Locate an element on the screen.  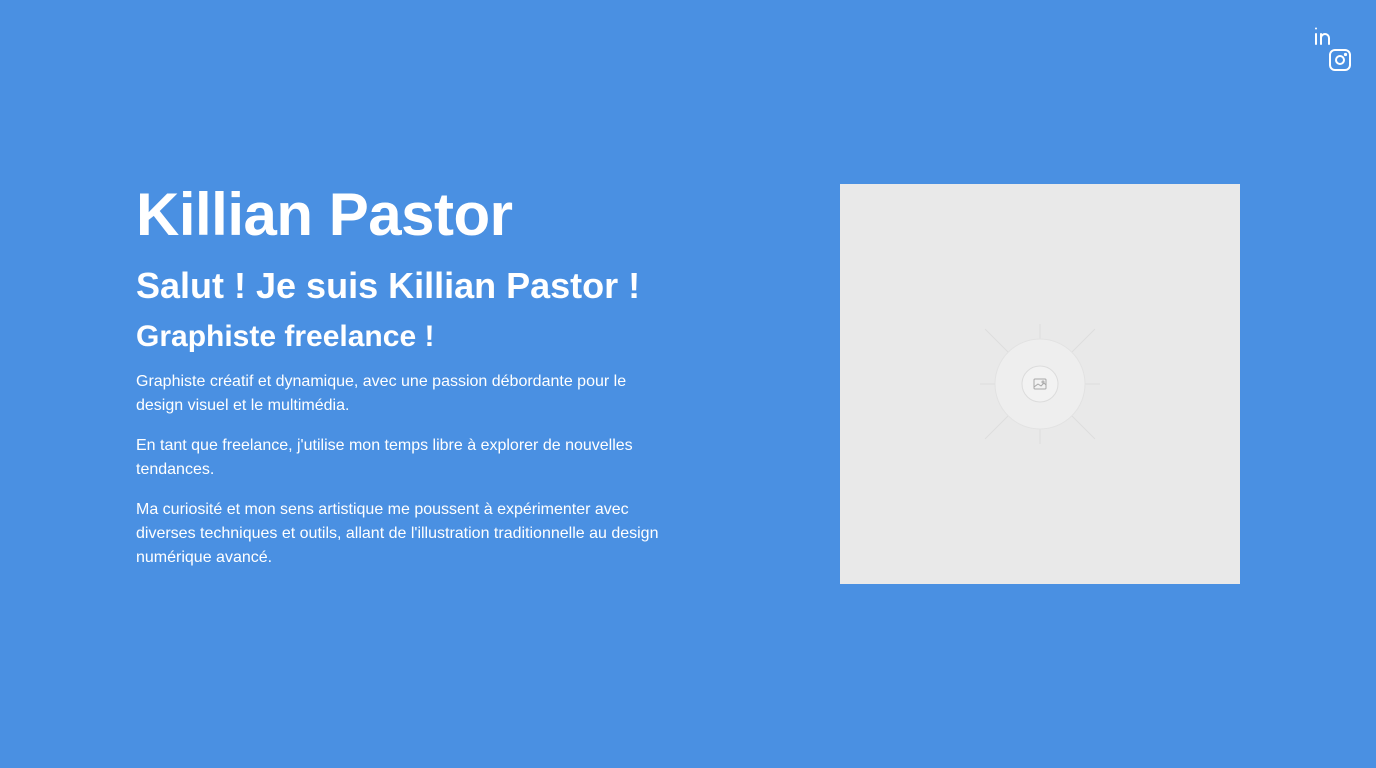
linkedin-icon is located at coordinates (1322, 36).